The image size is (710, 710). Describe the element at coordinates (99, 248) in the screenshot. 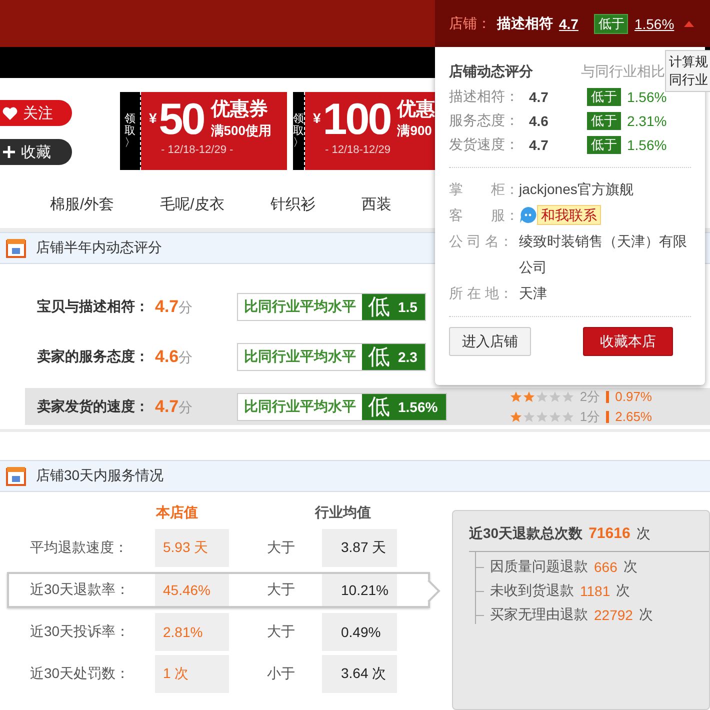

I see `section-title: 店铺半年内动态评分` at that location.